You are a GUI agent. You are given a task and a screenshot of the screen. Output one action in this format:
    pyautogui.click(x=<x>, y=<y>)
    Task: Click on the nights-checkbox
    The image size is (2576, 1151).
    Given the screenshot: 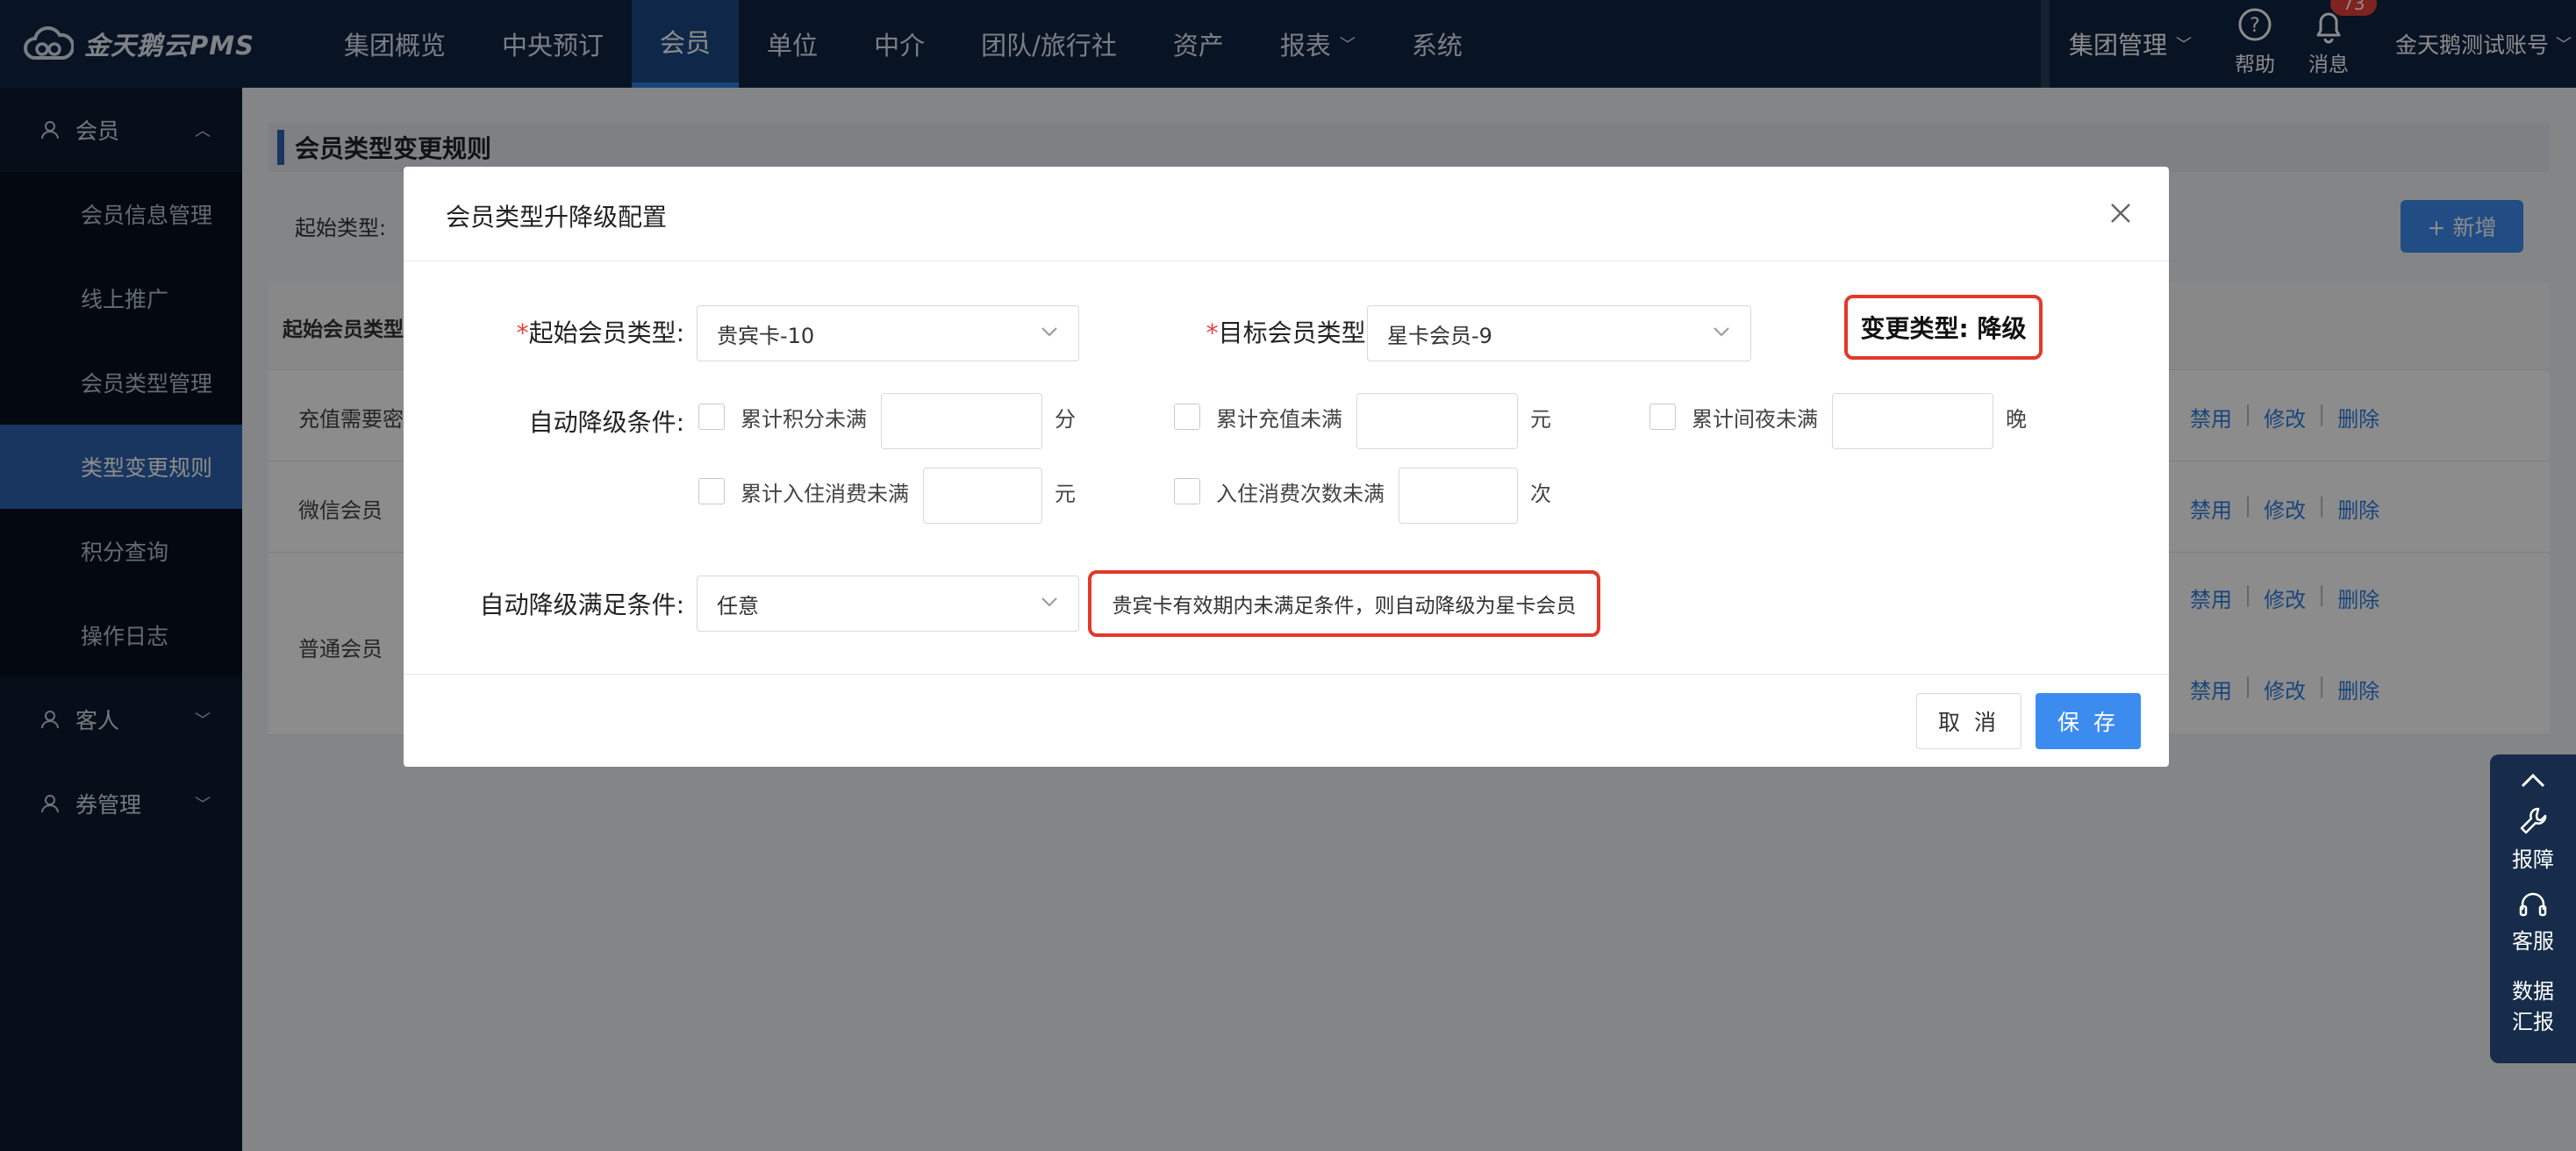 What is the action you would take?
    pyautogui.click(x=1662, y=417)
    